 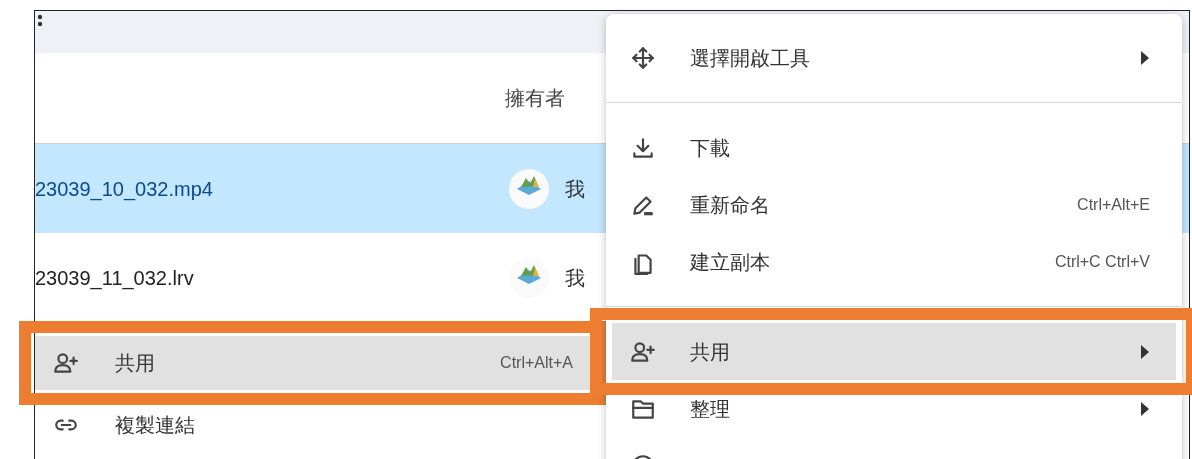 What do you see at coordinates (115, 278) in the screenshot?
I see `file-name: 23039_11_032.lrv` at bounding box center [115, 278].